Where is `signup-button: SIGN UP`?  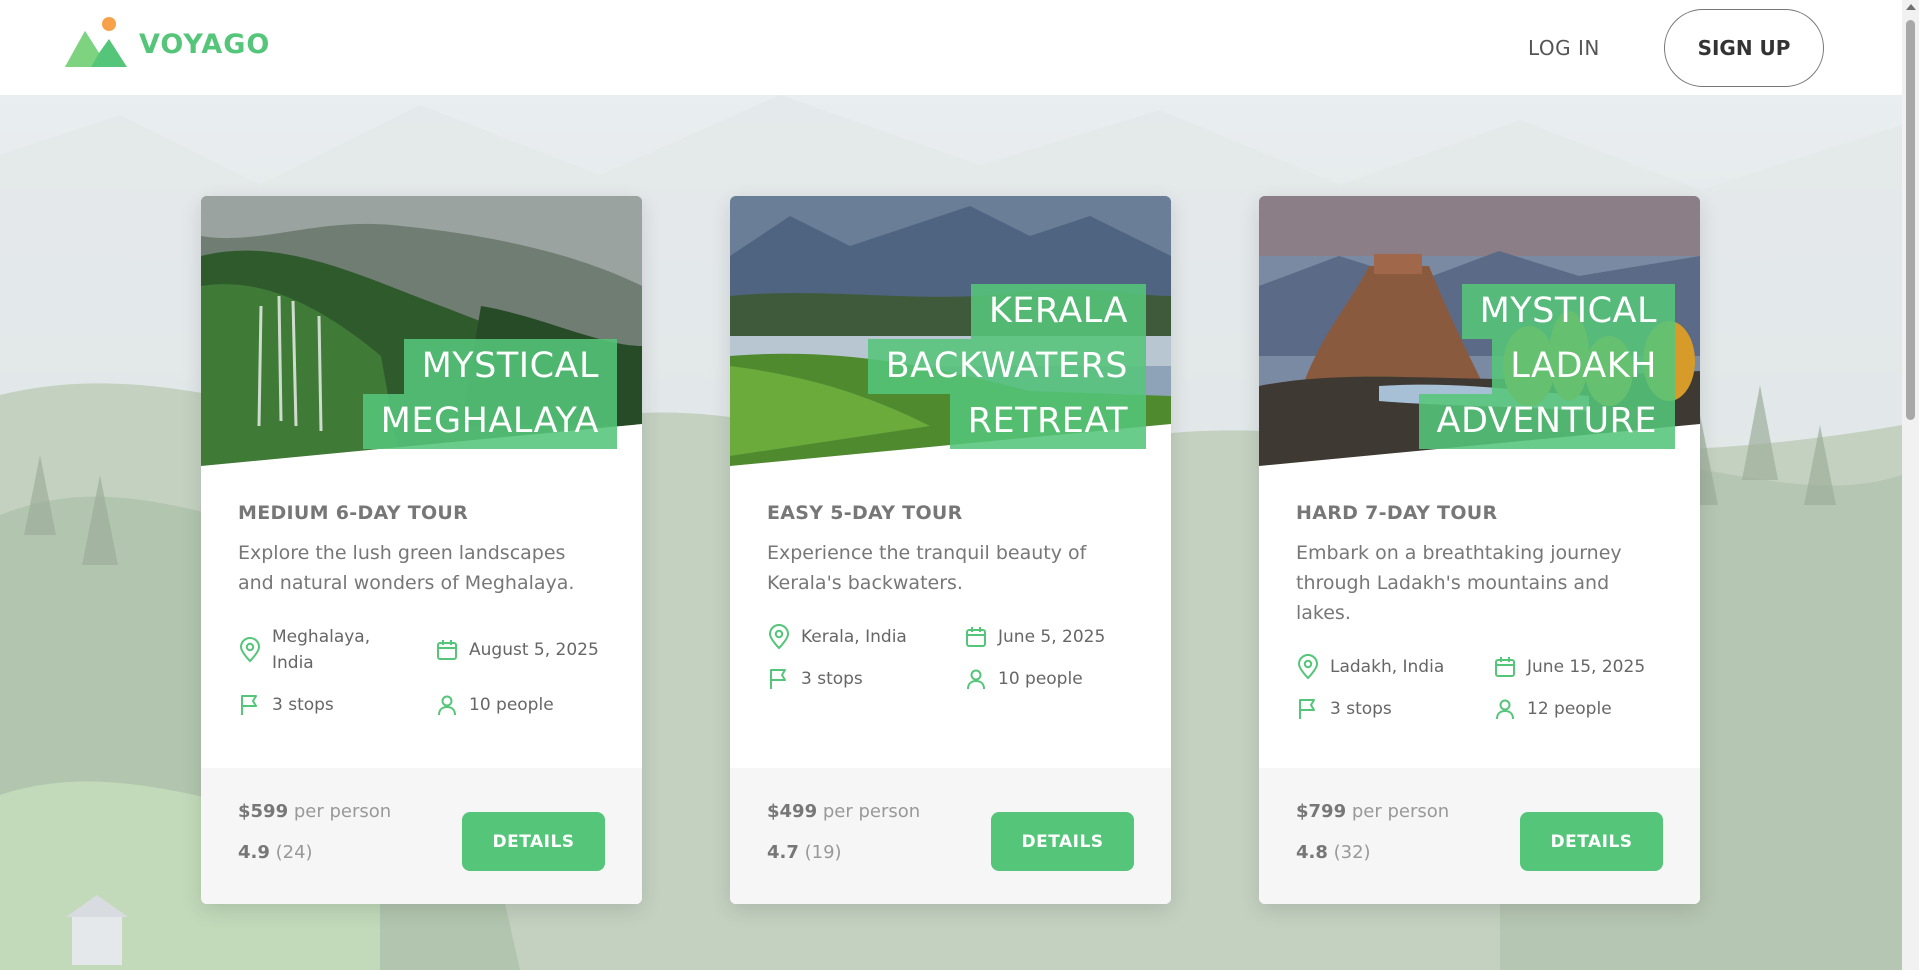 signup-button: SIGN UP is located at coordinates (1744, 48).